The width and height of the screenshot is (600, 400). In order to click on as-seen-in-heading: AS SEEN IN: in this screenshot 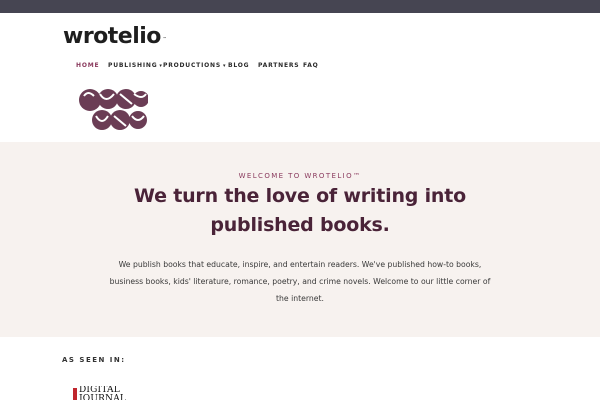, I will do `click(94, 360)`.